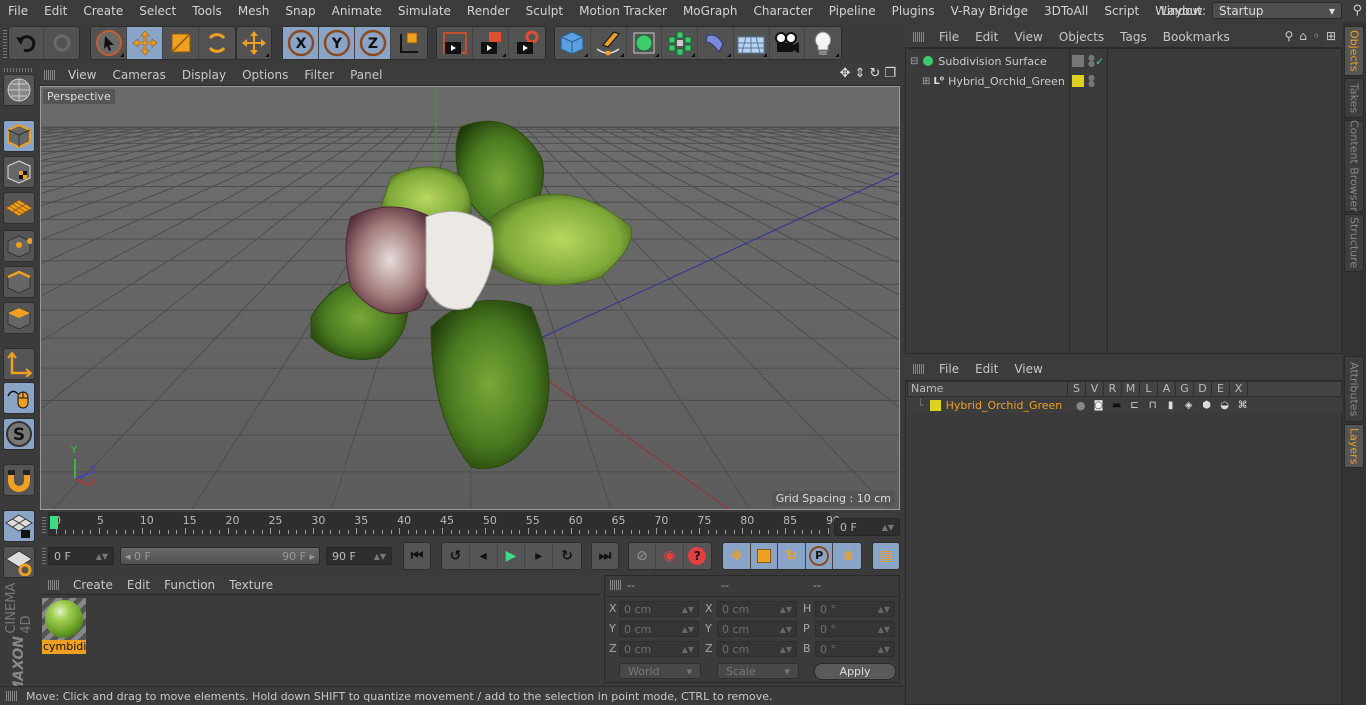 This screenshot has height=705, width=1366. What do you see at coordinates (424, 11) in the screenshot?
I see `menu-simulate: Simulate` at bounding box center [424, 11].